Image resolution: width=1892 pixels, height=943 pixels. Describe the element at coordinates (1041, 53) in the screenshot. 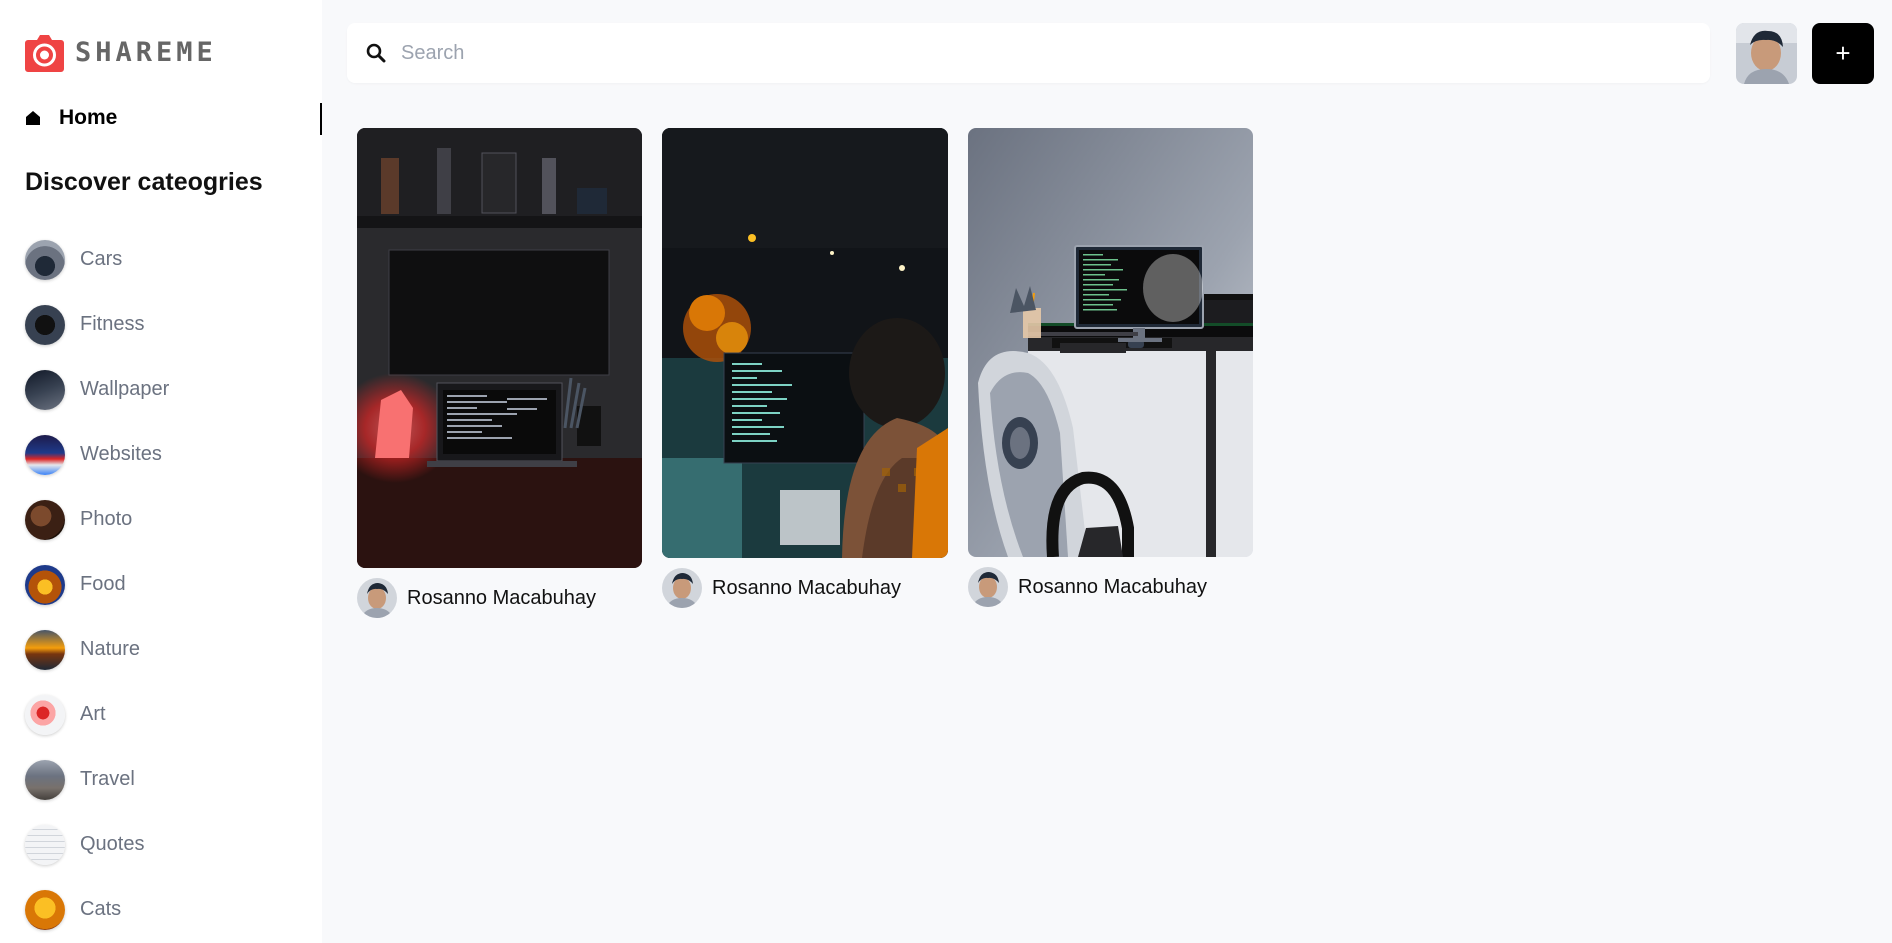

I see `search-input` at that location.